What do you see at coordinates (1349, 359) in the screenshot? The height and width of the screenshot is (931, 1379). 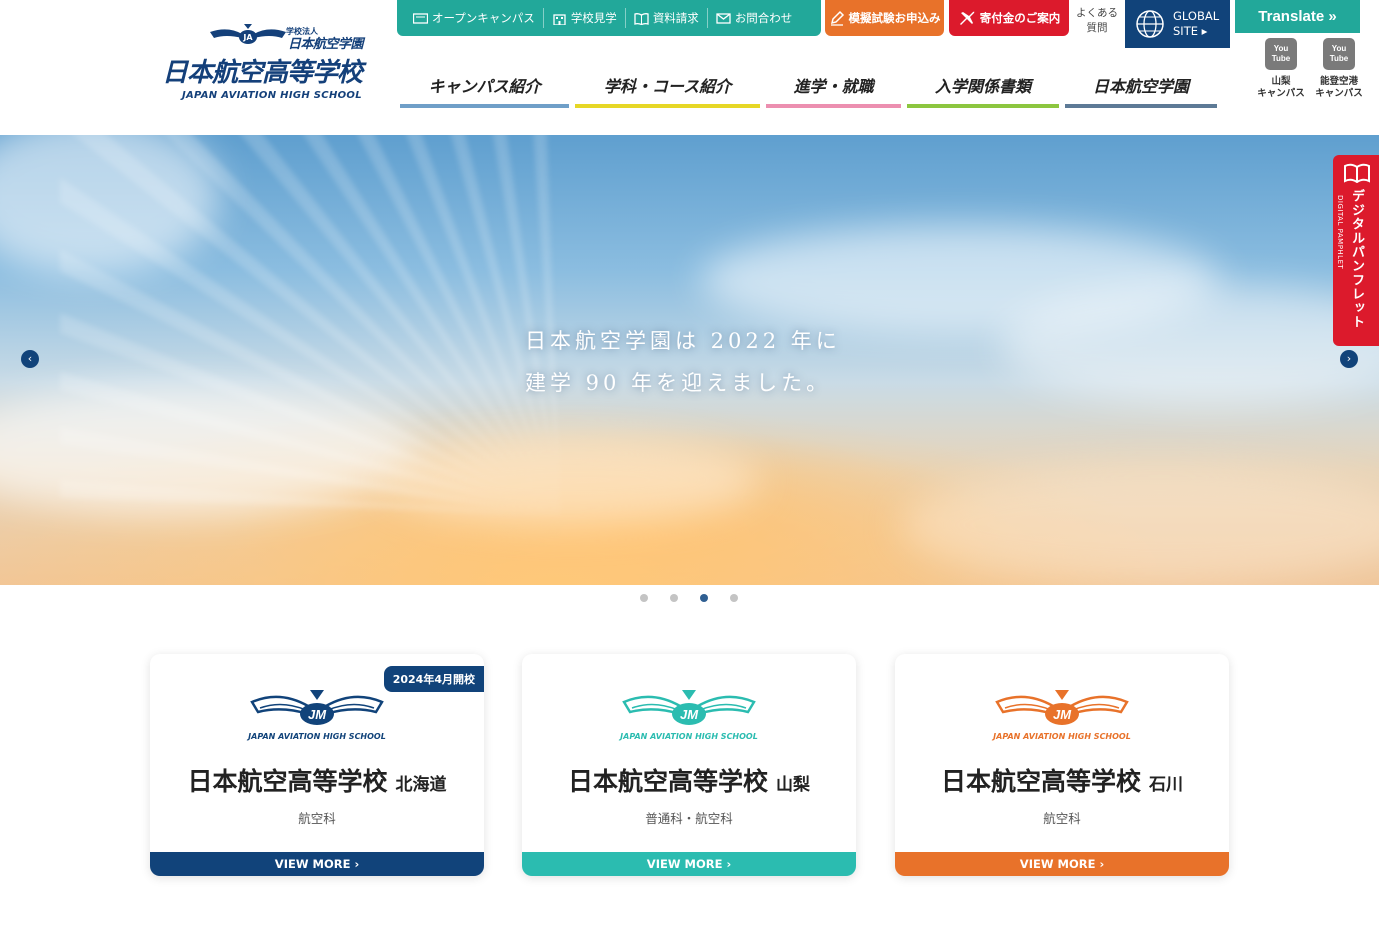 I see `slider-next-button: ›` at bounding box center [1349, 359].